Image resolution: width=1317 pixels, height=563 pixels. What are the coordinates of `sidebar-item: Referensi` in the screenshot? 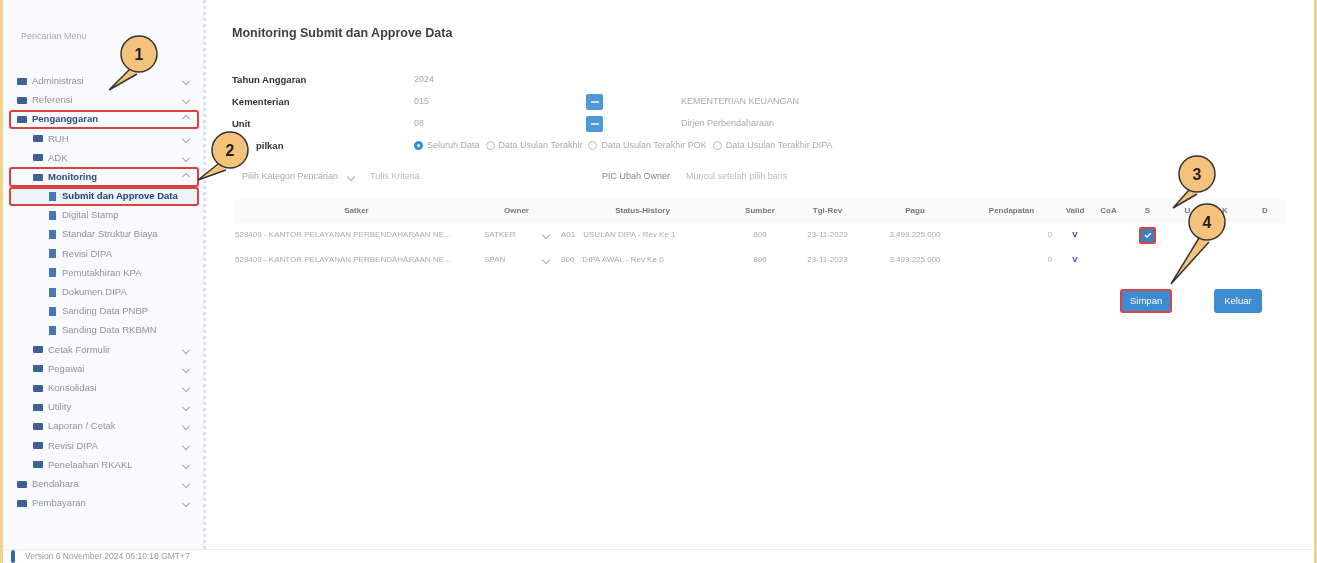 It's located at (104, 100).